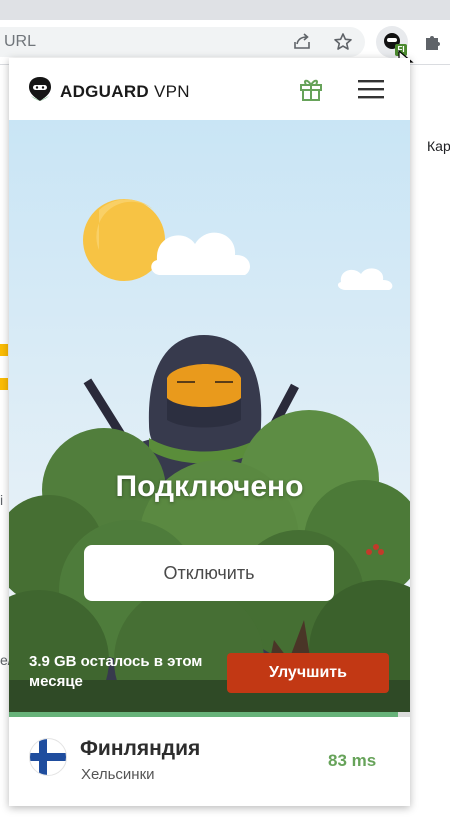  I want to click on logo-text: ADGUARD VPN, so click(125, 92).